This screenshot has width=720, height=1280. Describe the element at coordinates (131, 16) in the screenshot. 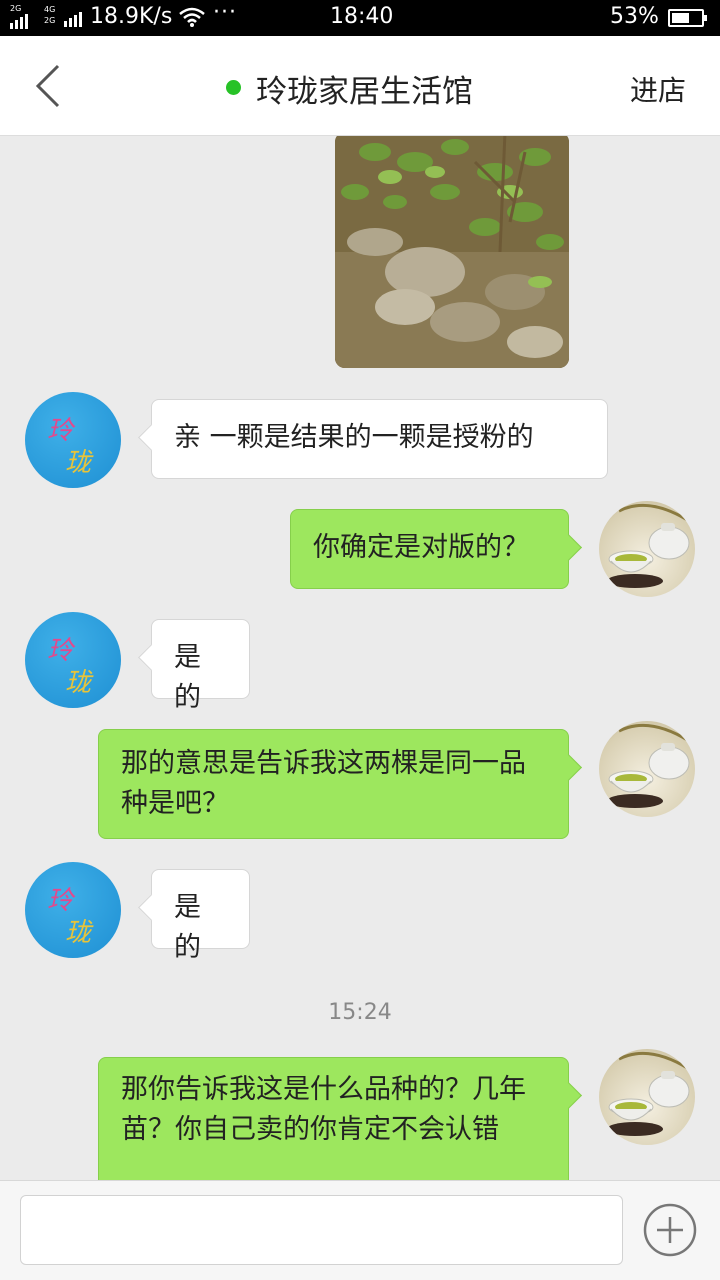

I see `network-speed: 18.9K/s` at that location.